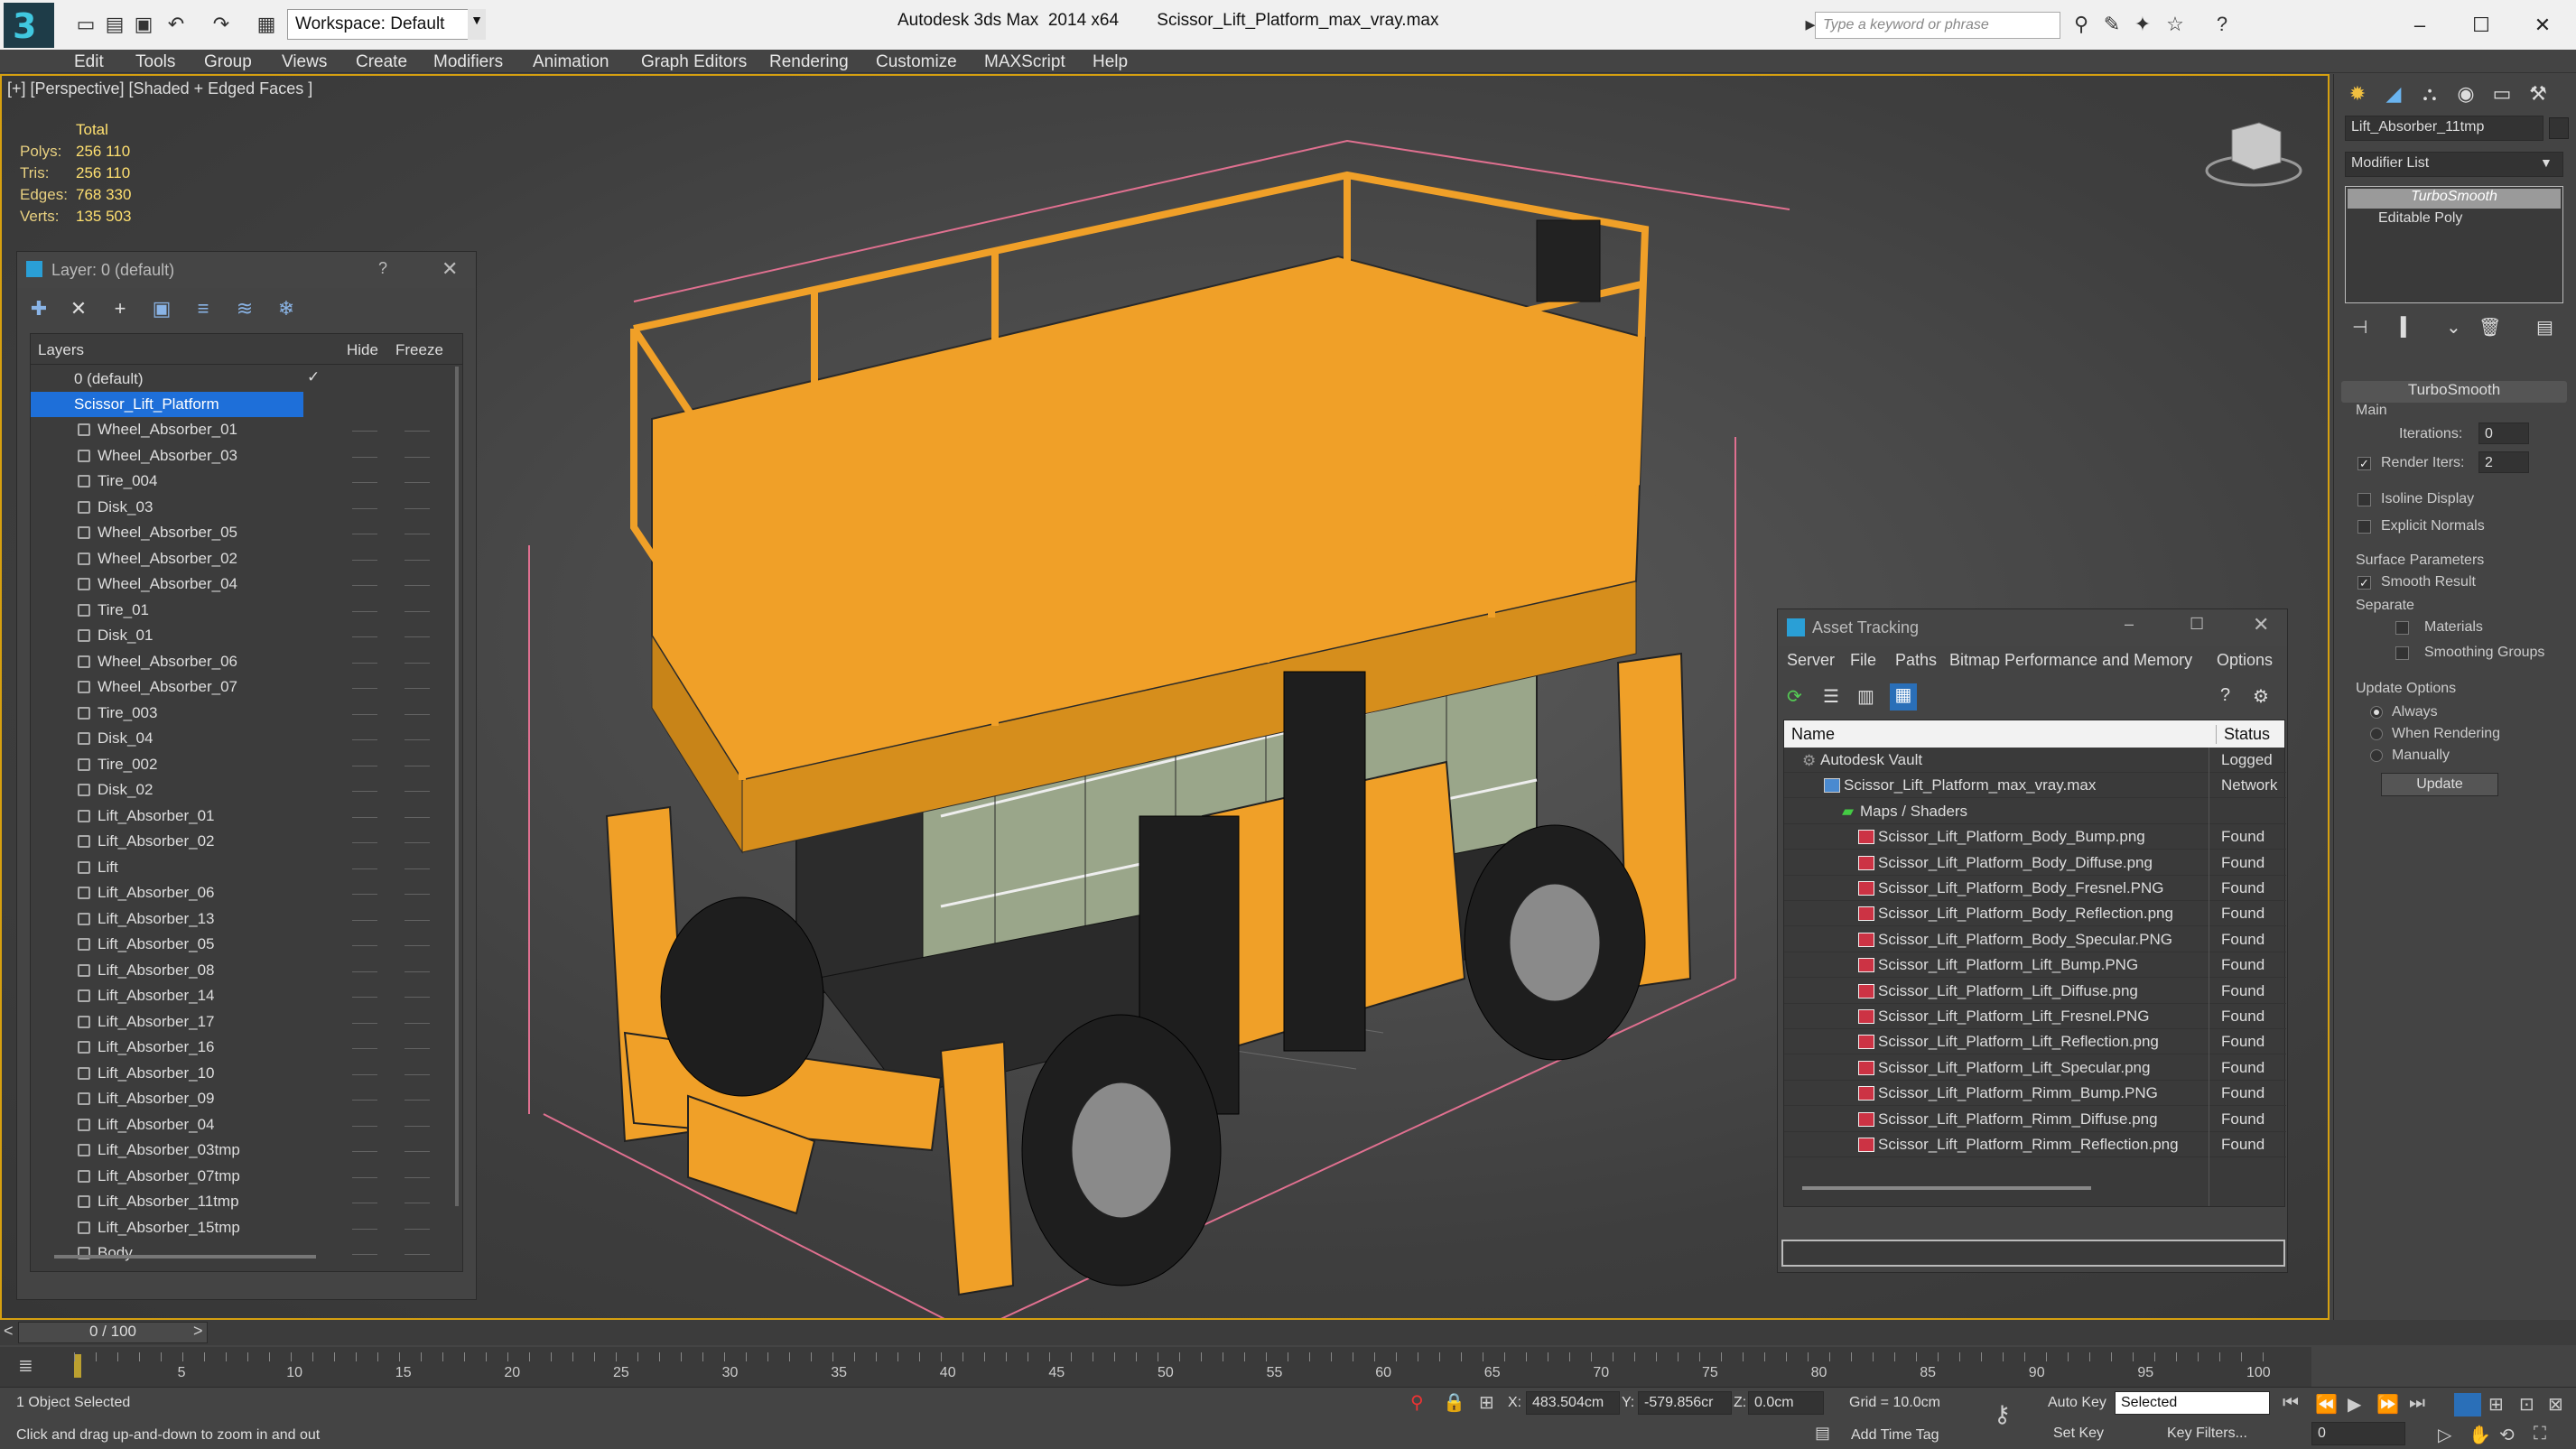  Describe the element at coordinates (2393, 94) in the screenshot. I see `modify-tab-icon: ◢` at that location.